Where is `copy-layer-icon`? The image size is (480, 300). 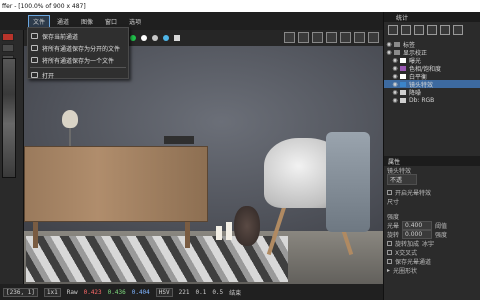
copy-layer-icon is located at coordinates (406, 30).